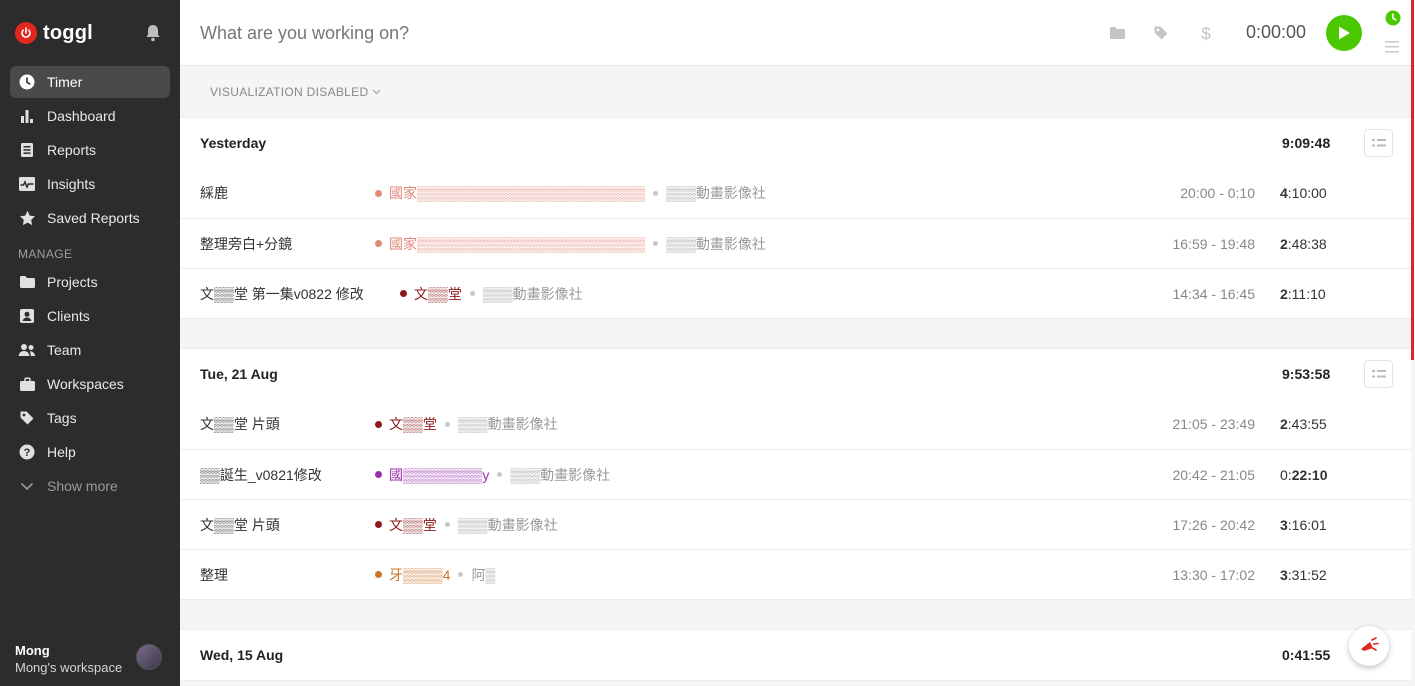 Image resolution: width=1415 pixels, height=686 pixels. Describe the element at coordinates (1412, 180) in the screenshot. I see `scroll-indicator` at that location.